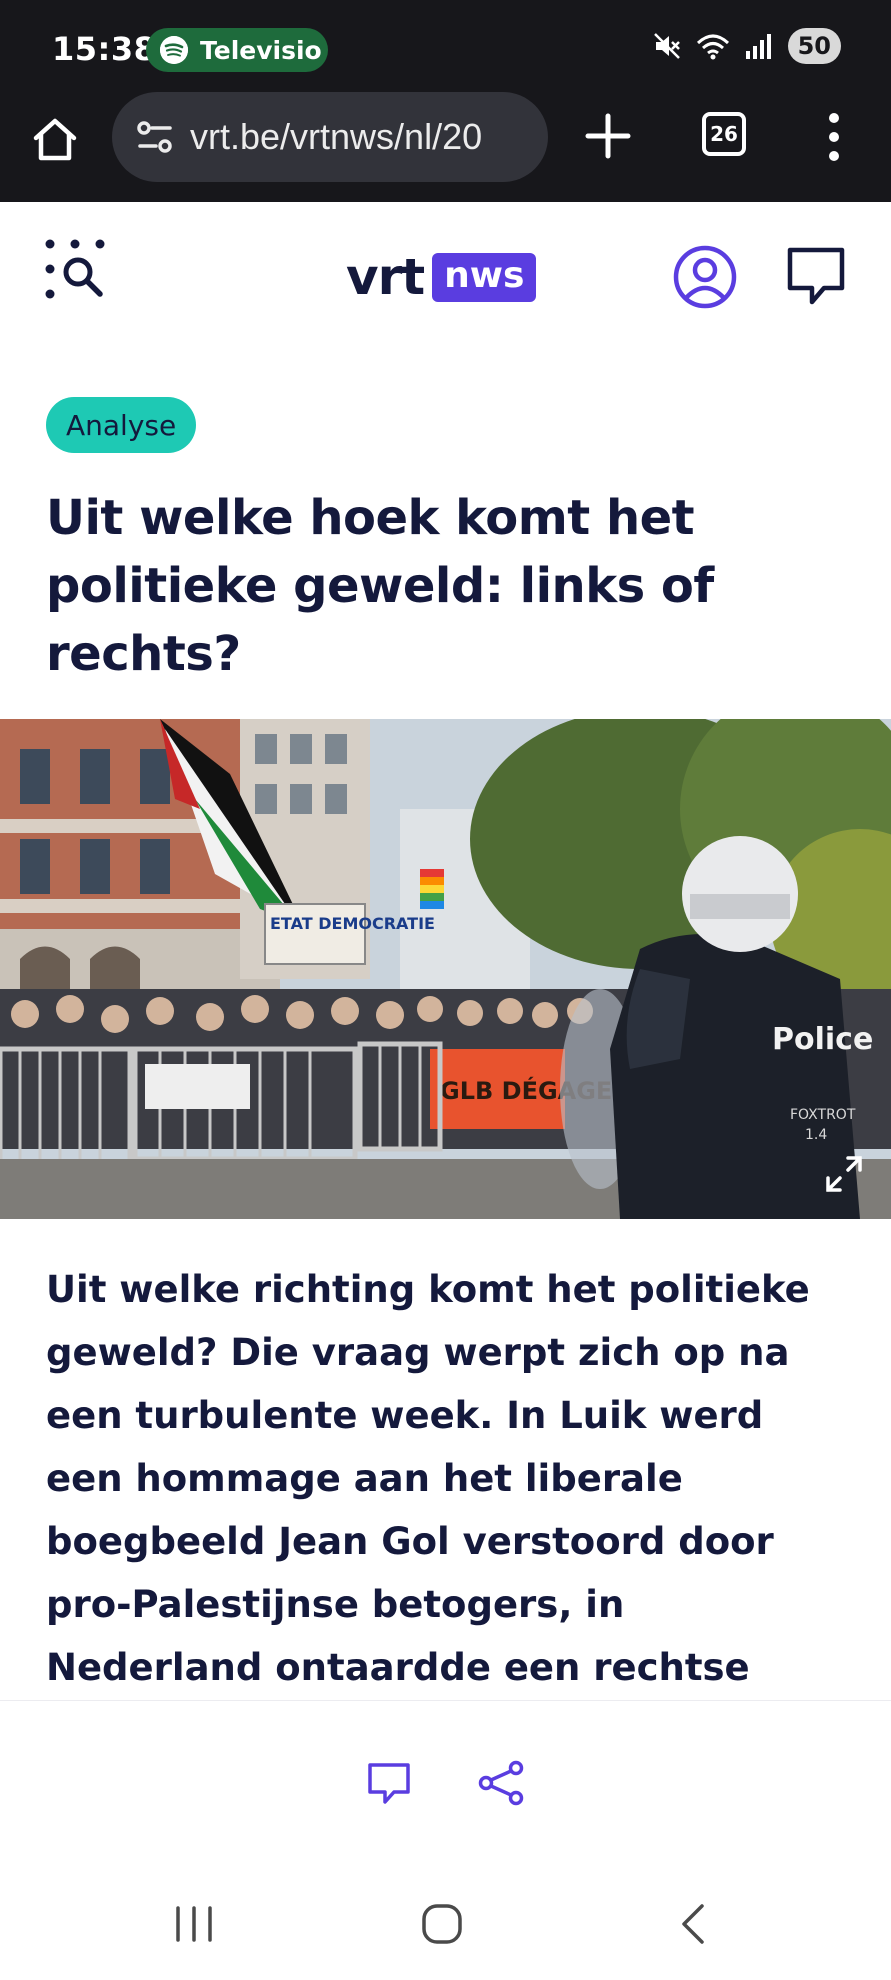  Describe the element at coordinates (352, 923) in the screenshot. I see `hero-sign-text: ETAT DEMOCRATIE` at that location.